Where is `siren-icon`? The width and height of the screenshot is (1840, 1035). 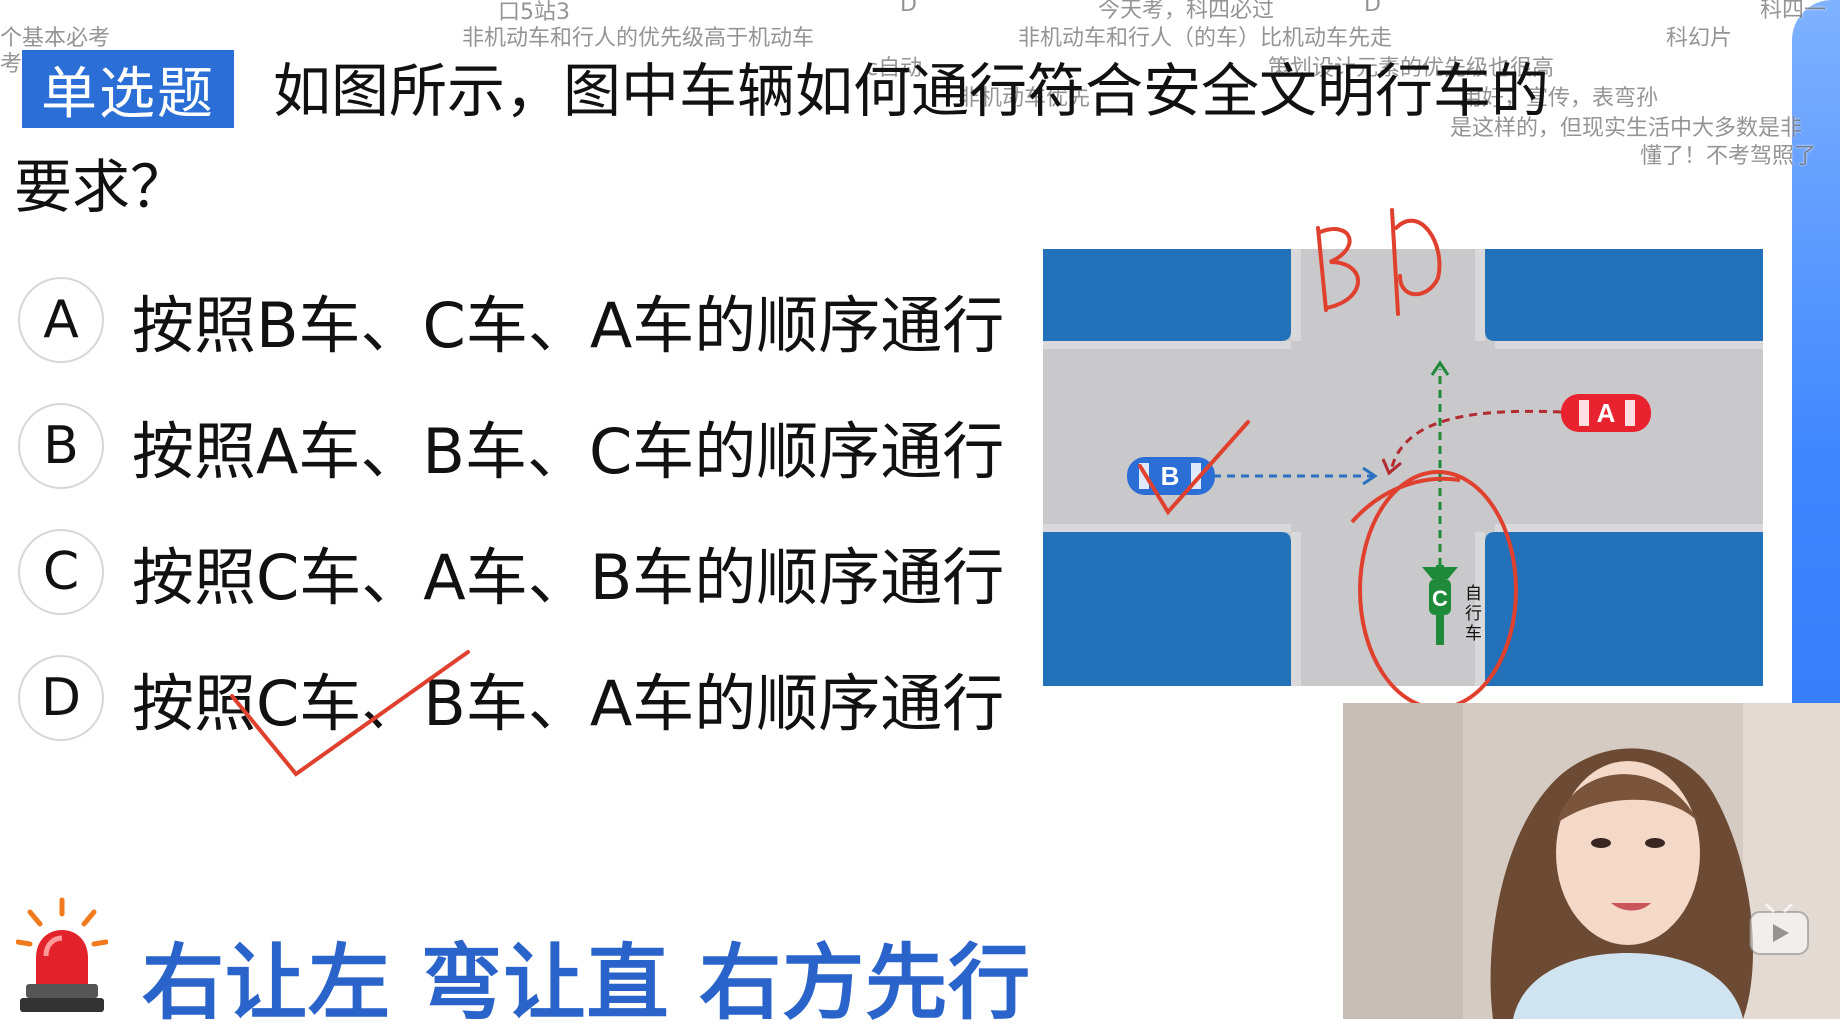
siren-icon is located at coordinates (62, 954).